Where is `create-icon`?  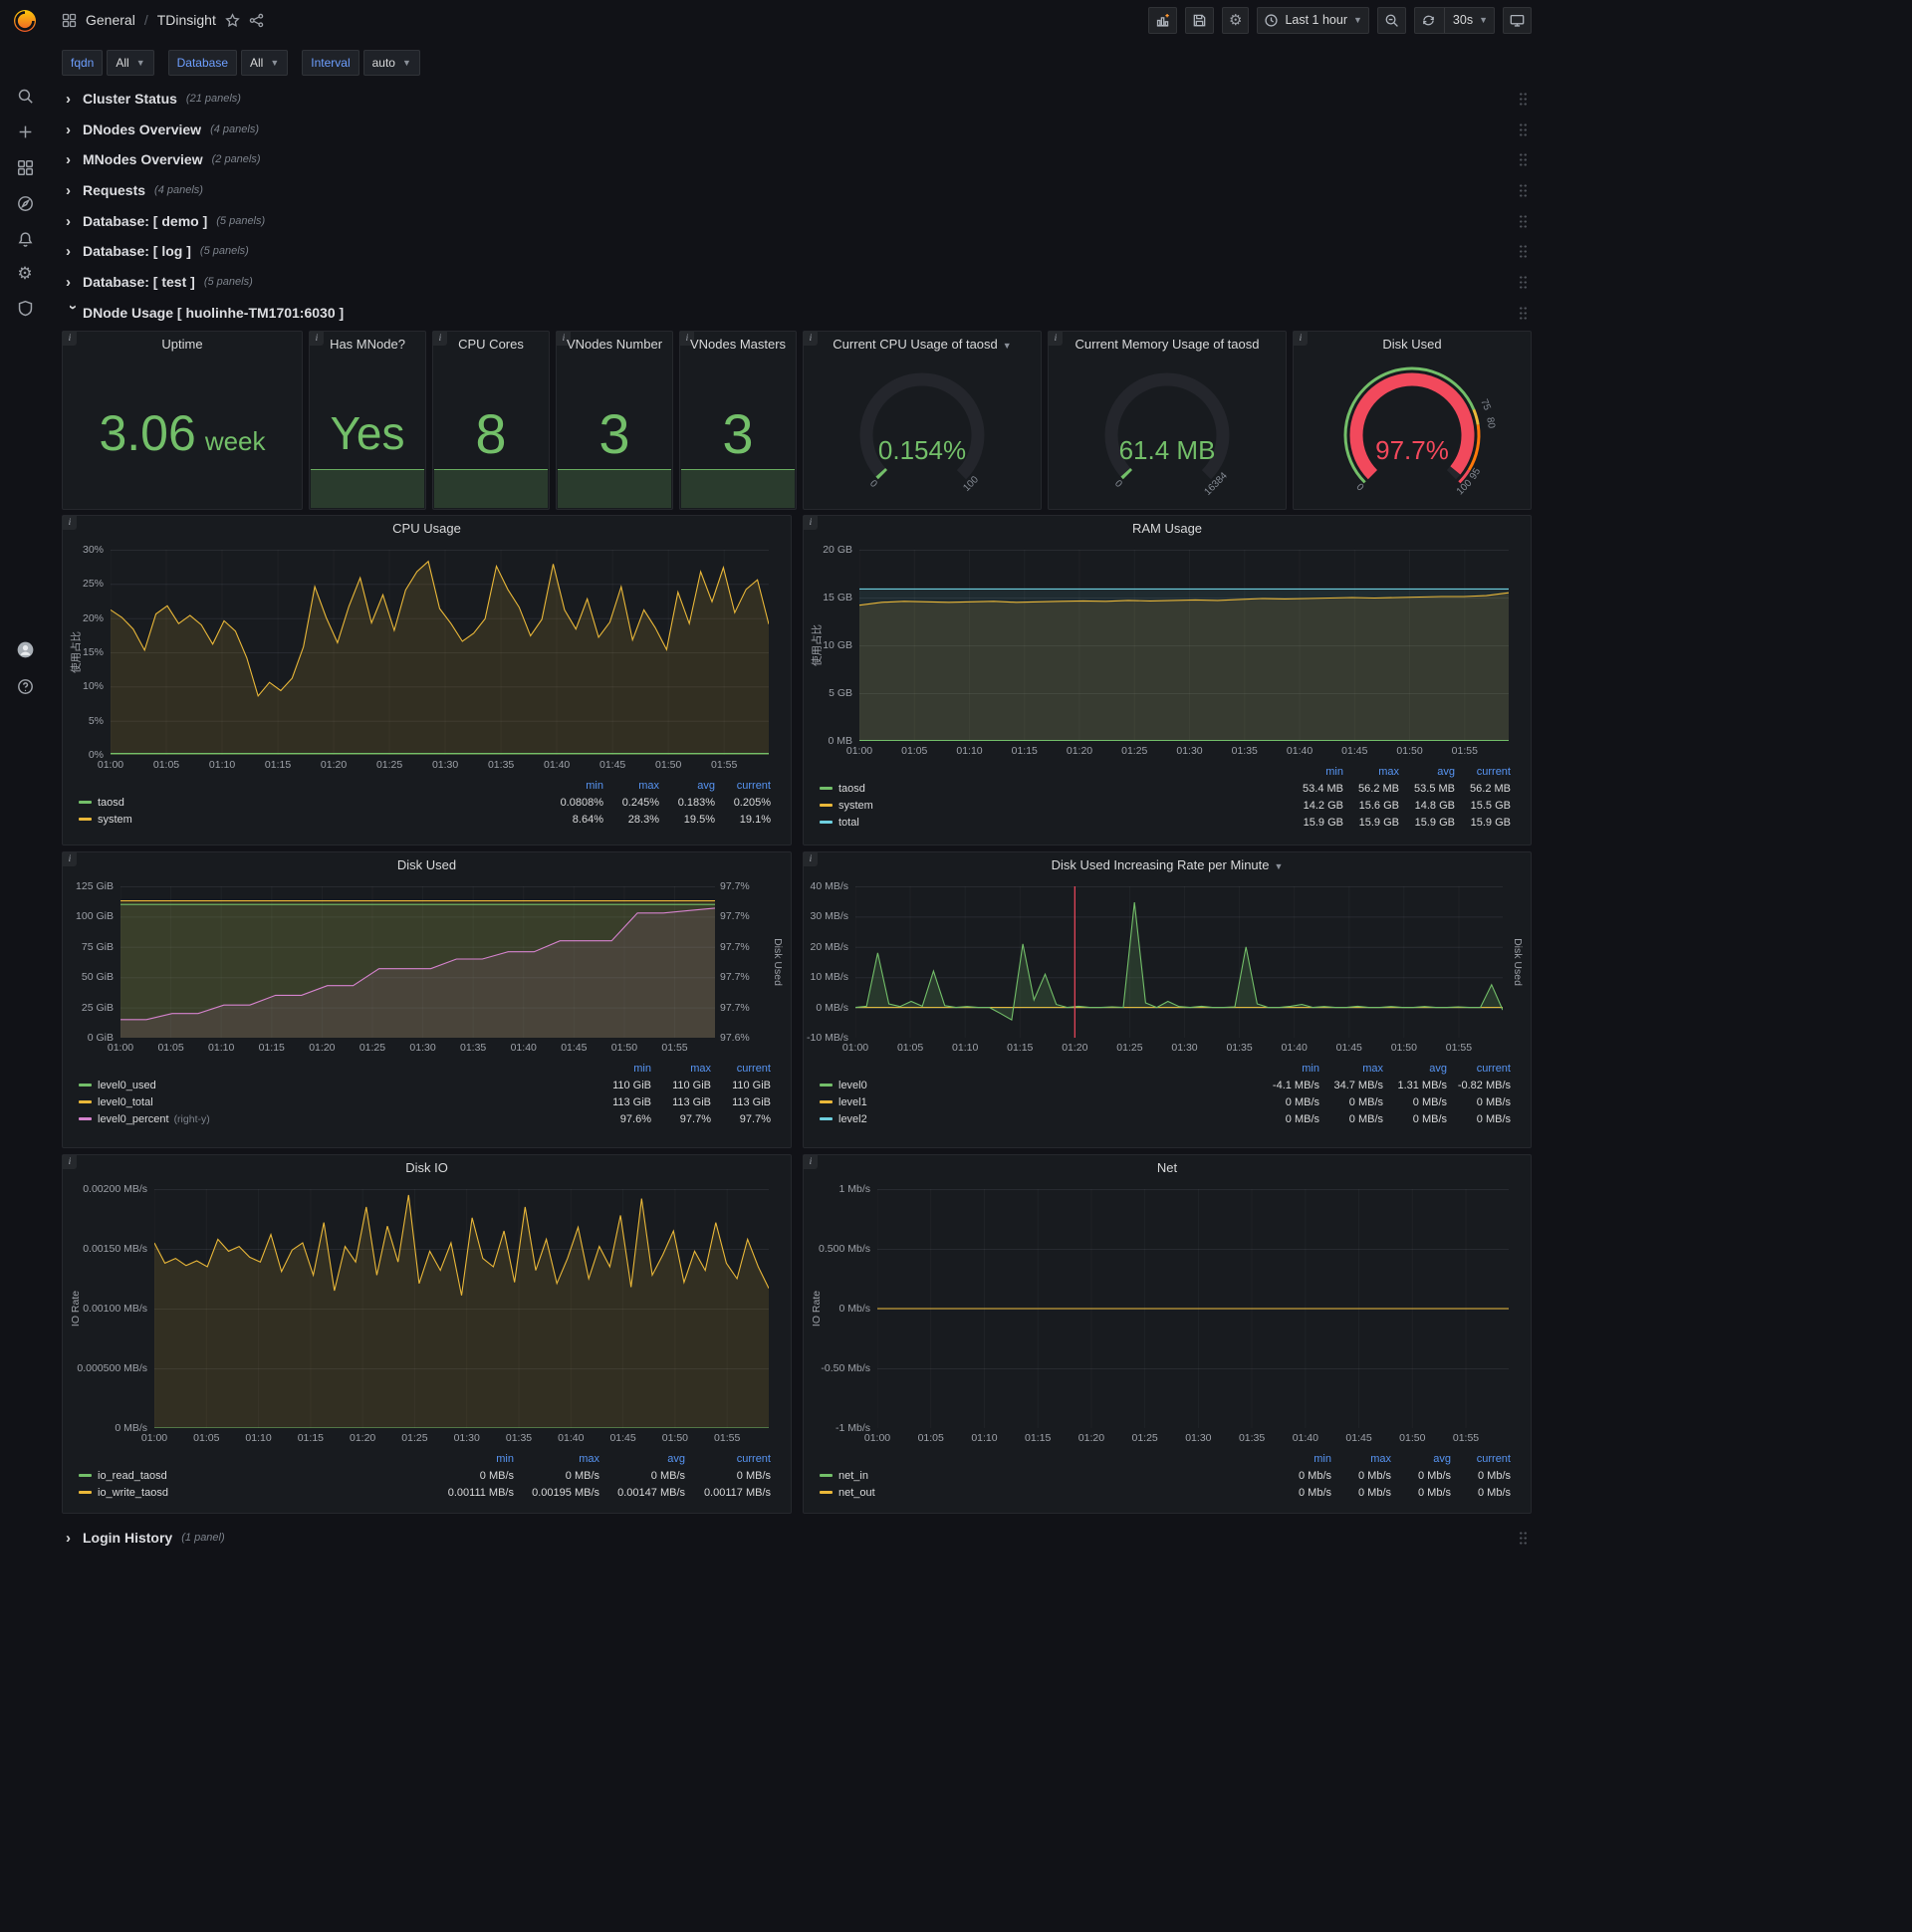
create-icon is located at coordinates (25, 131).